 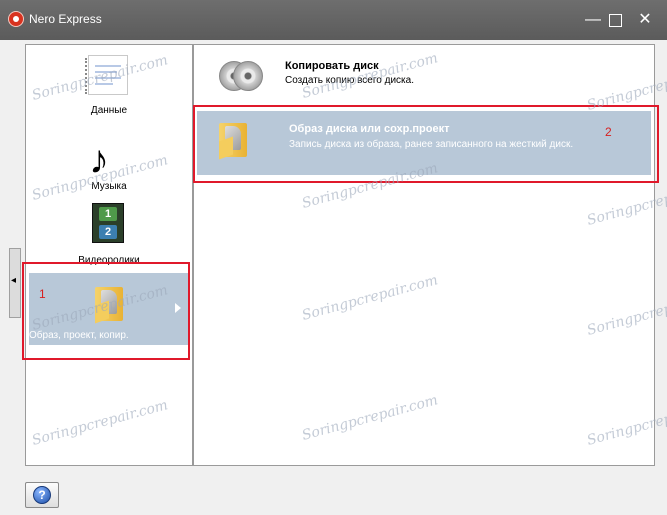 What do you see at coordinates (109, 186) in the screenshot?
I see `sidebar-item-label: Музыка` at bounding box center [109, 186].